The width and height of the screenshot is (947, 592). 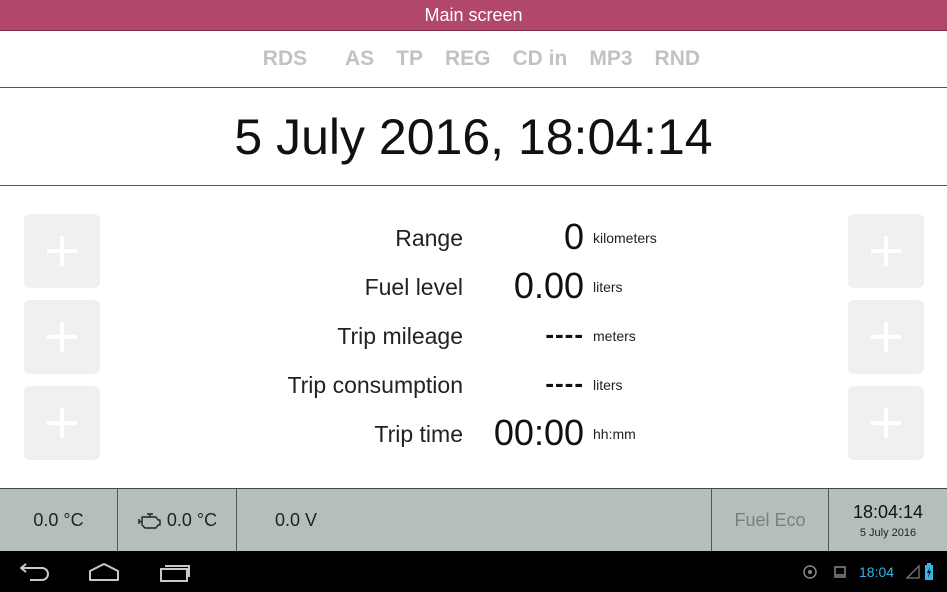 What do you see at coordinates (877, 571) in the screenshot?
I see `system-clock: 18:04` at bounding box center [877, 571].